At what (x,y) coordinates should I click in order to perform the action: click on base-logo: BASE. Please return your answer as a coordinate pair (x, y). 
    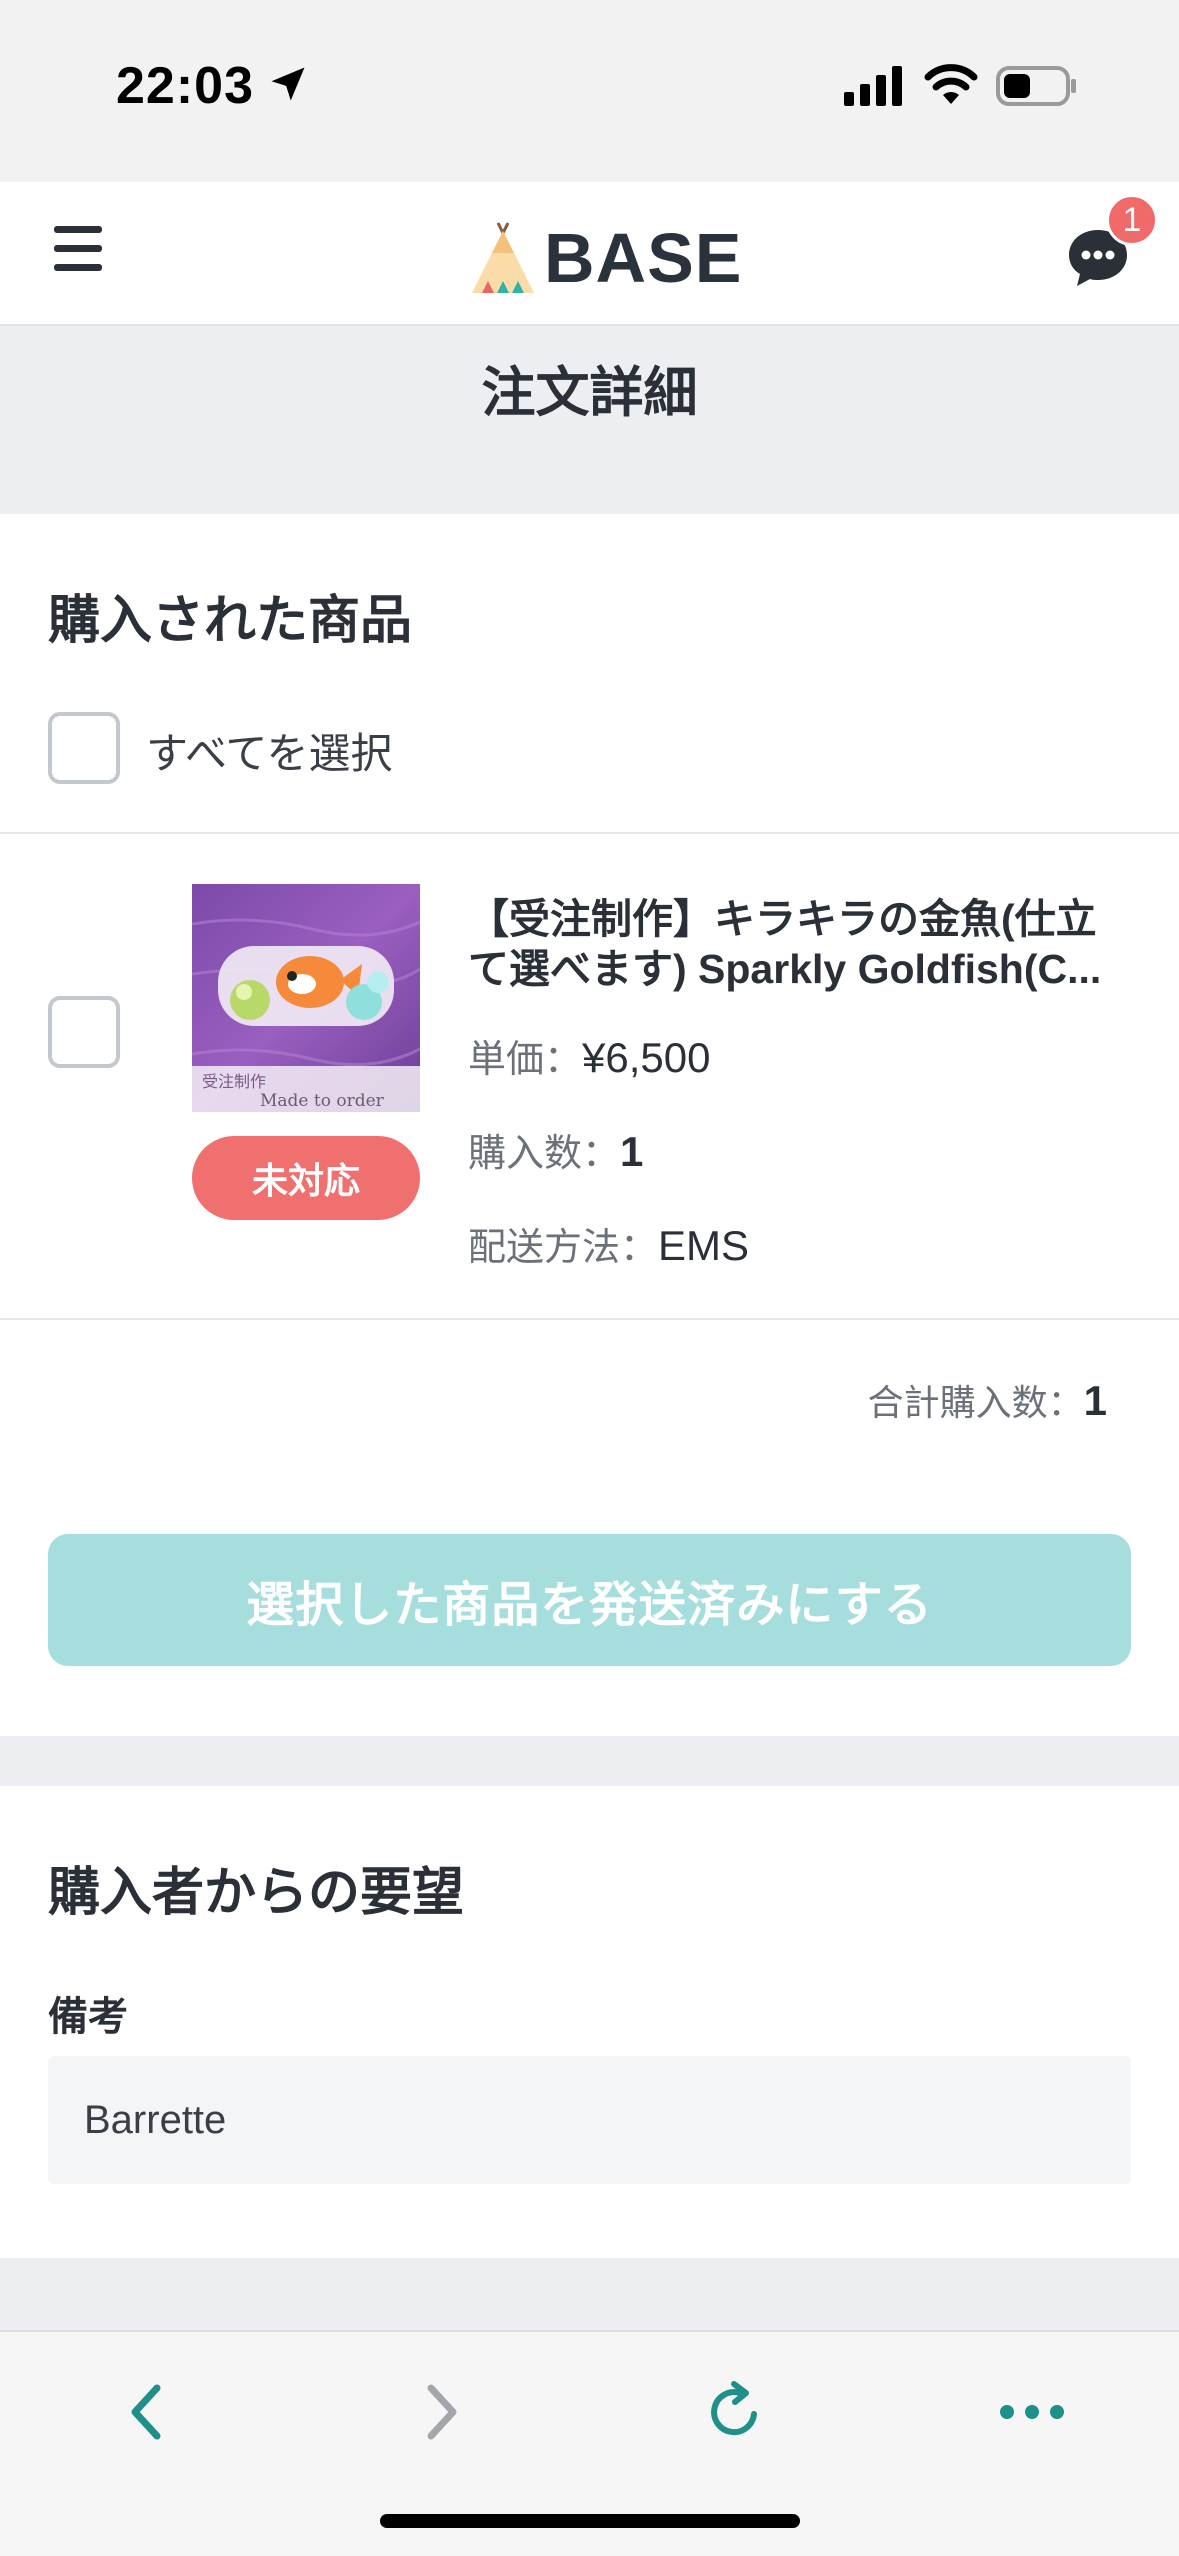
    Looking at the image, I should click on (605, 258).